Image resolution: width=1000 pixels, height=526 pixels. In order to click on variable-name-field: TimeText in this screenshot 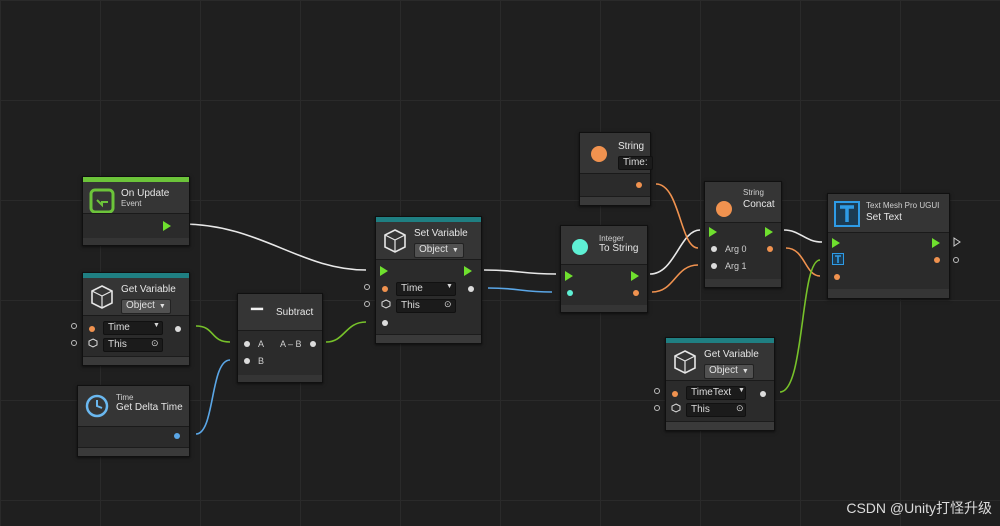, I will do `click(716, 393)`.